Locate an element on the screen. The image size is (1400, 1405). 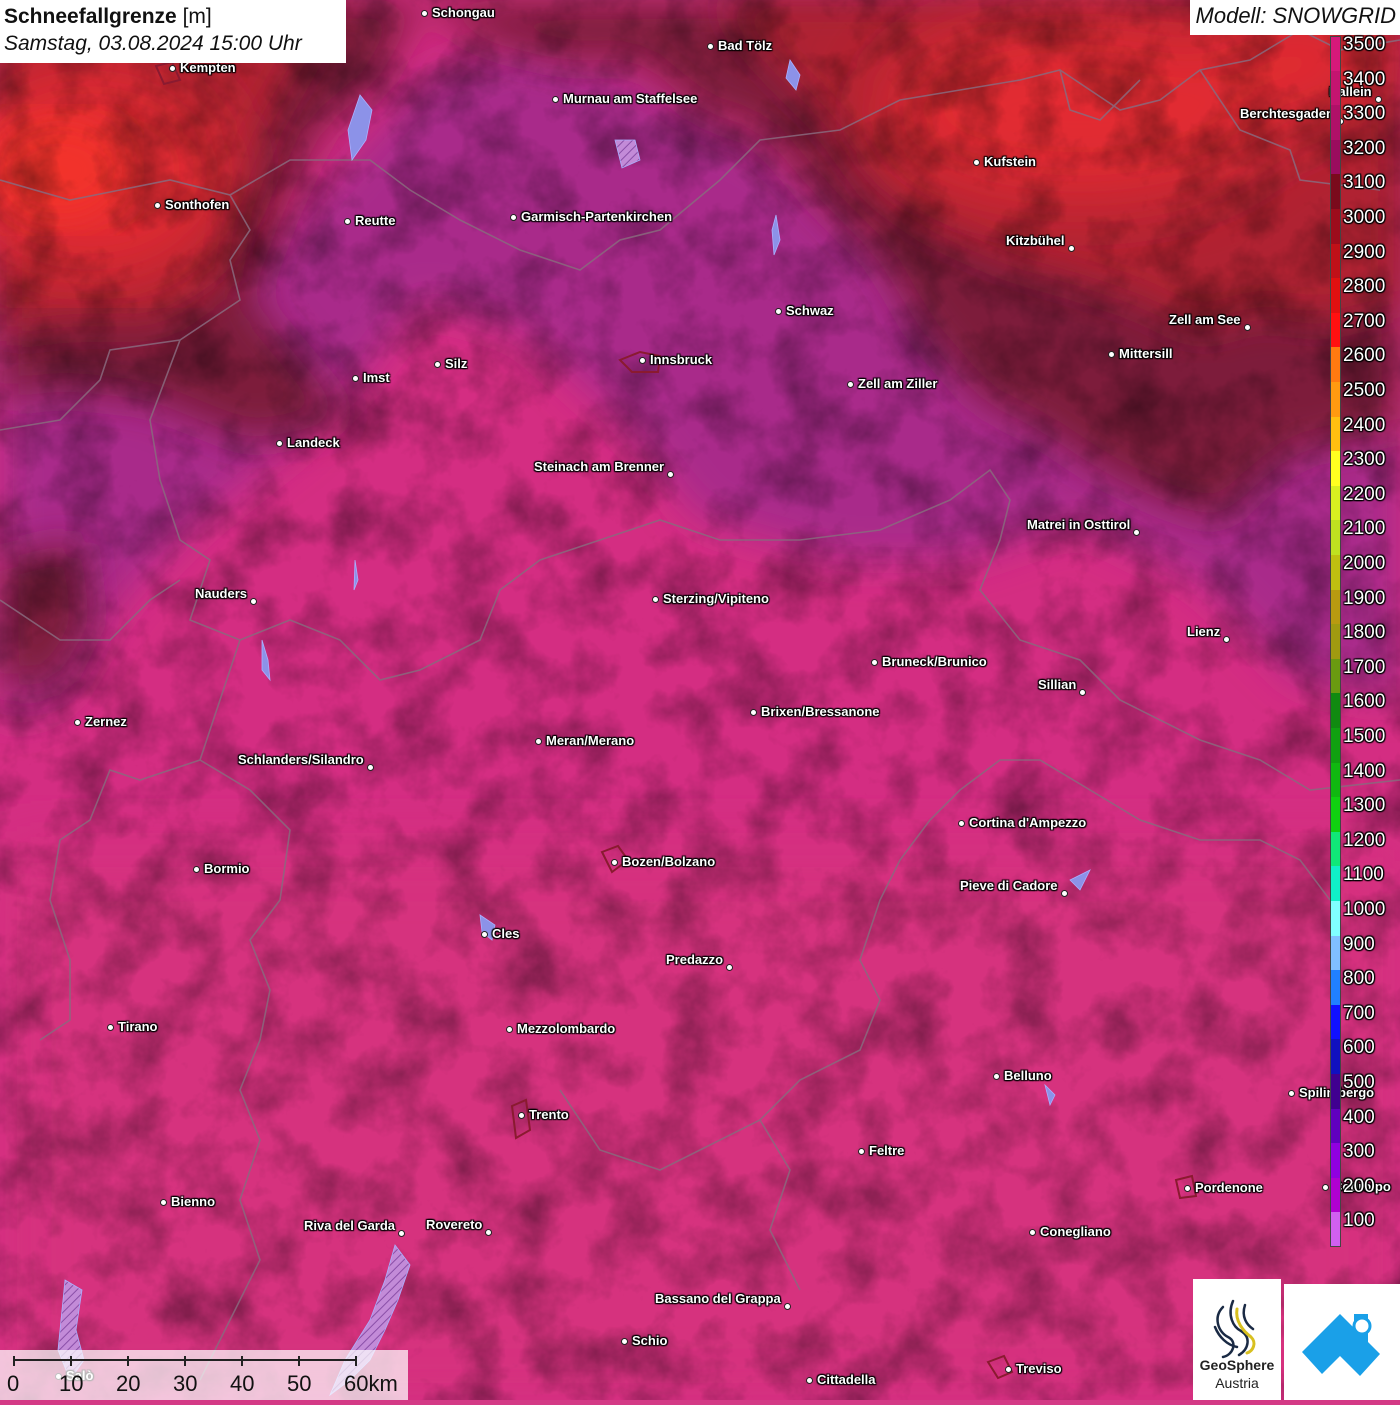
city-label: Matrei in Osttirol is located at coordinates (1079, 524).